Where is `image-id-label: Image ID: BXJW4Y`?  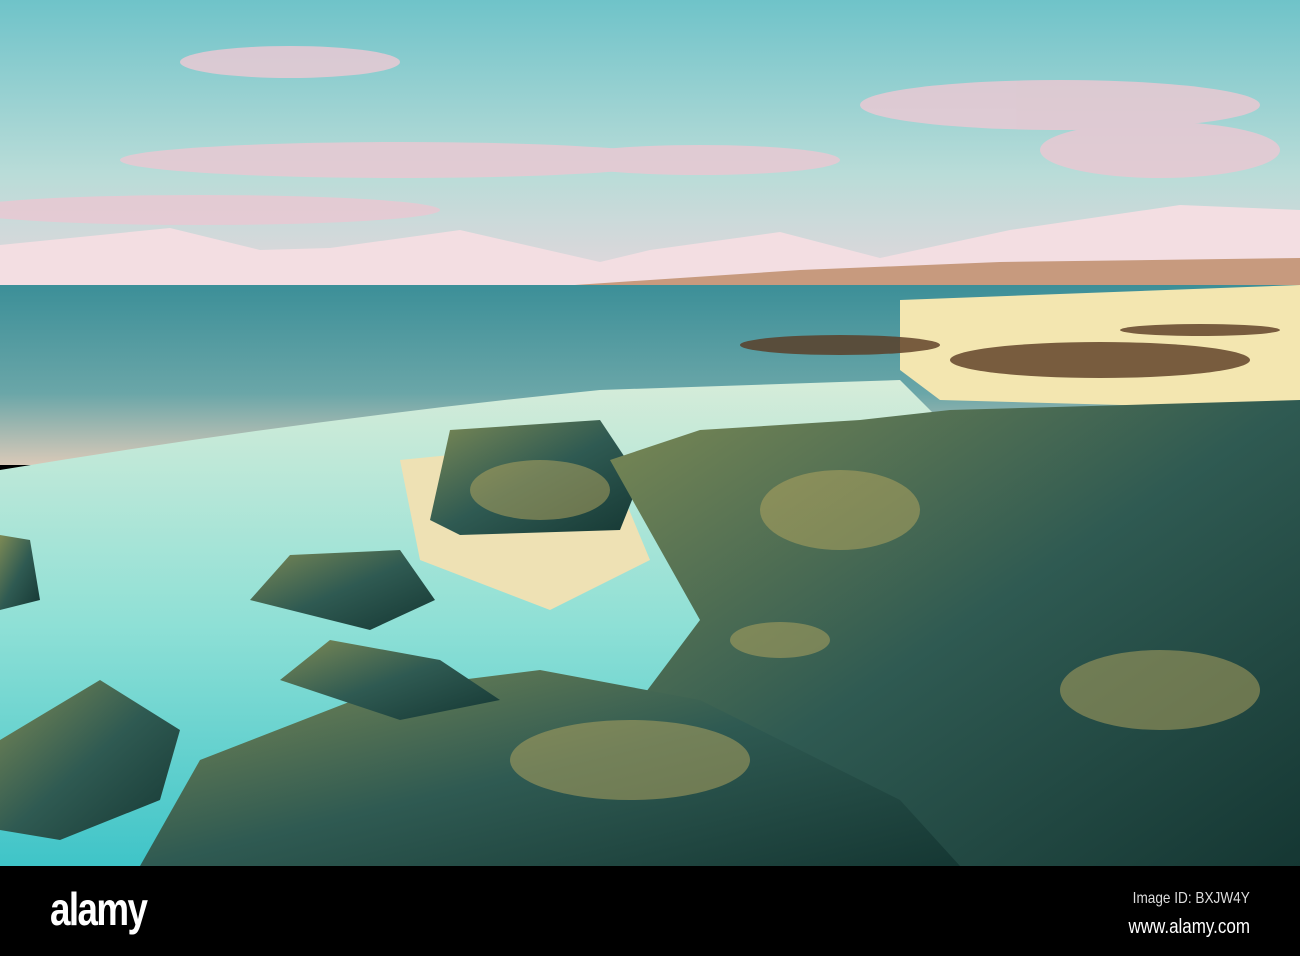 image-id-label: Image ID: BXJW4Y is located at coordinates (1191, 898).